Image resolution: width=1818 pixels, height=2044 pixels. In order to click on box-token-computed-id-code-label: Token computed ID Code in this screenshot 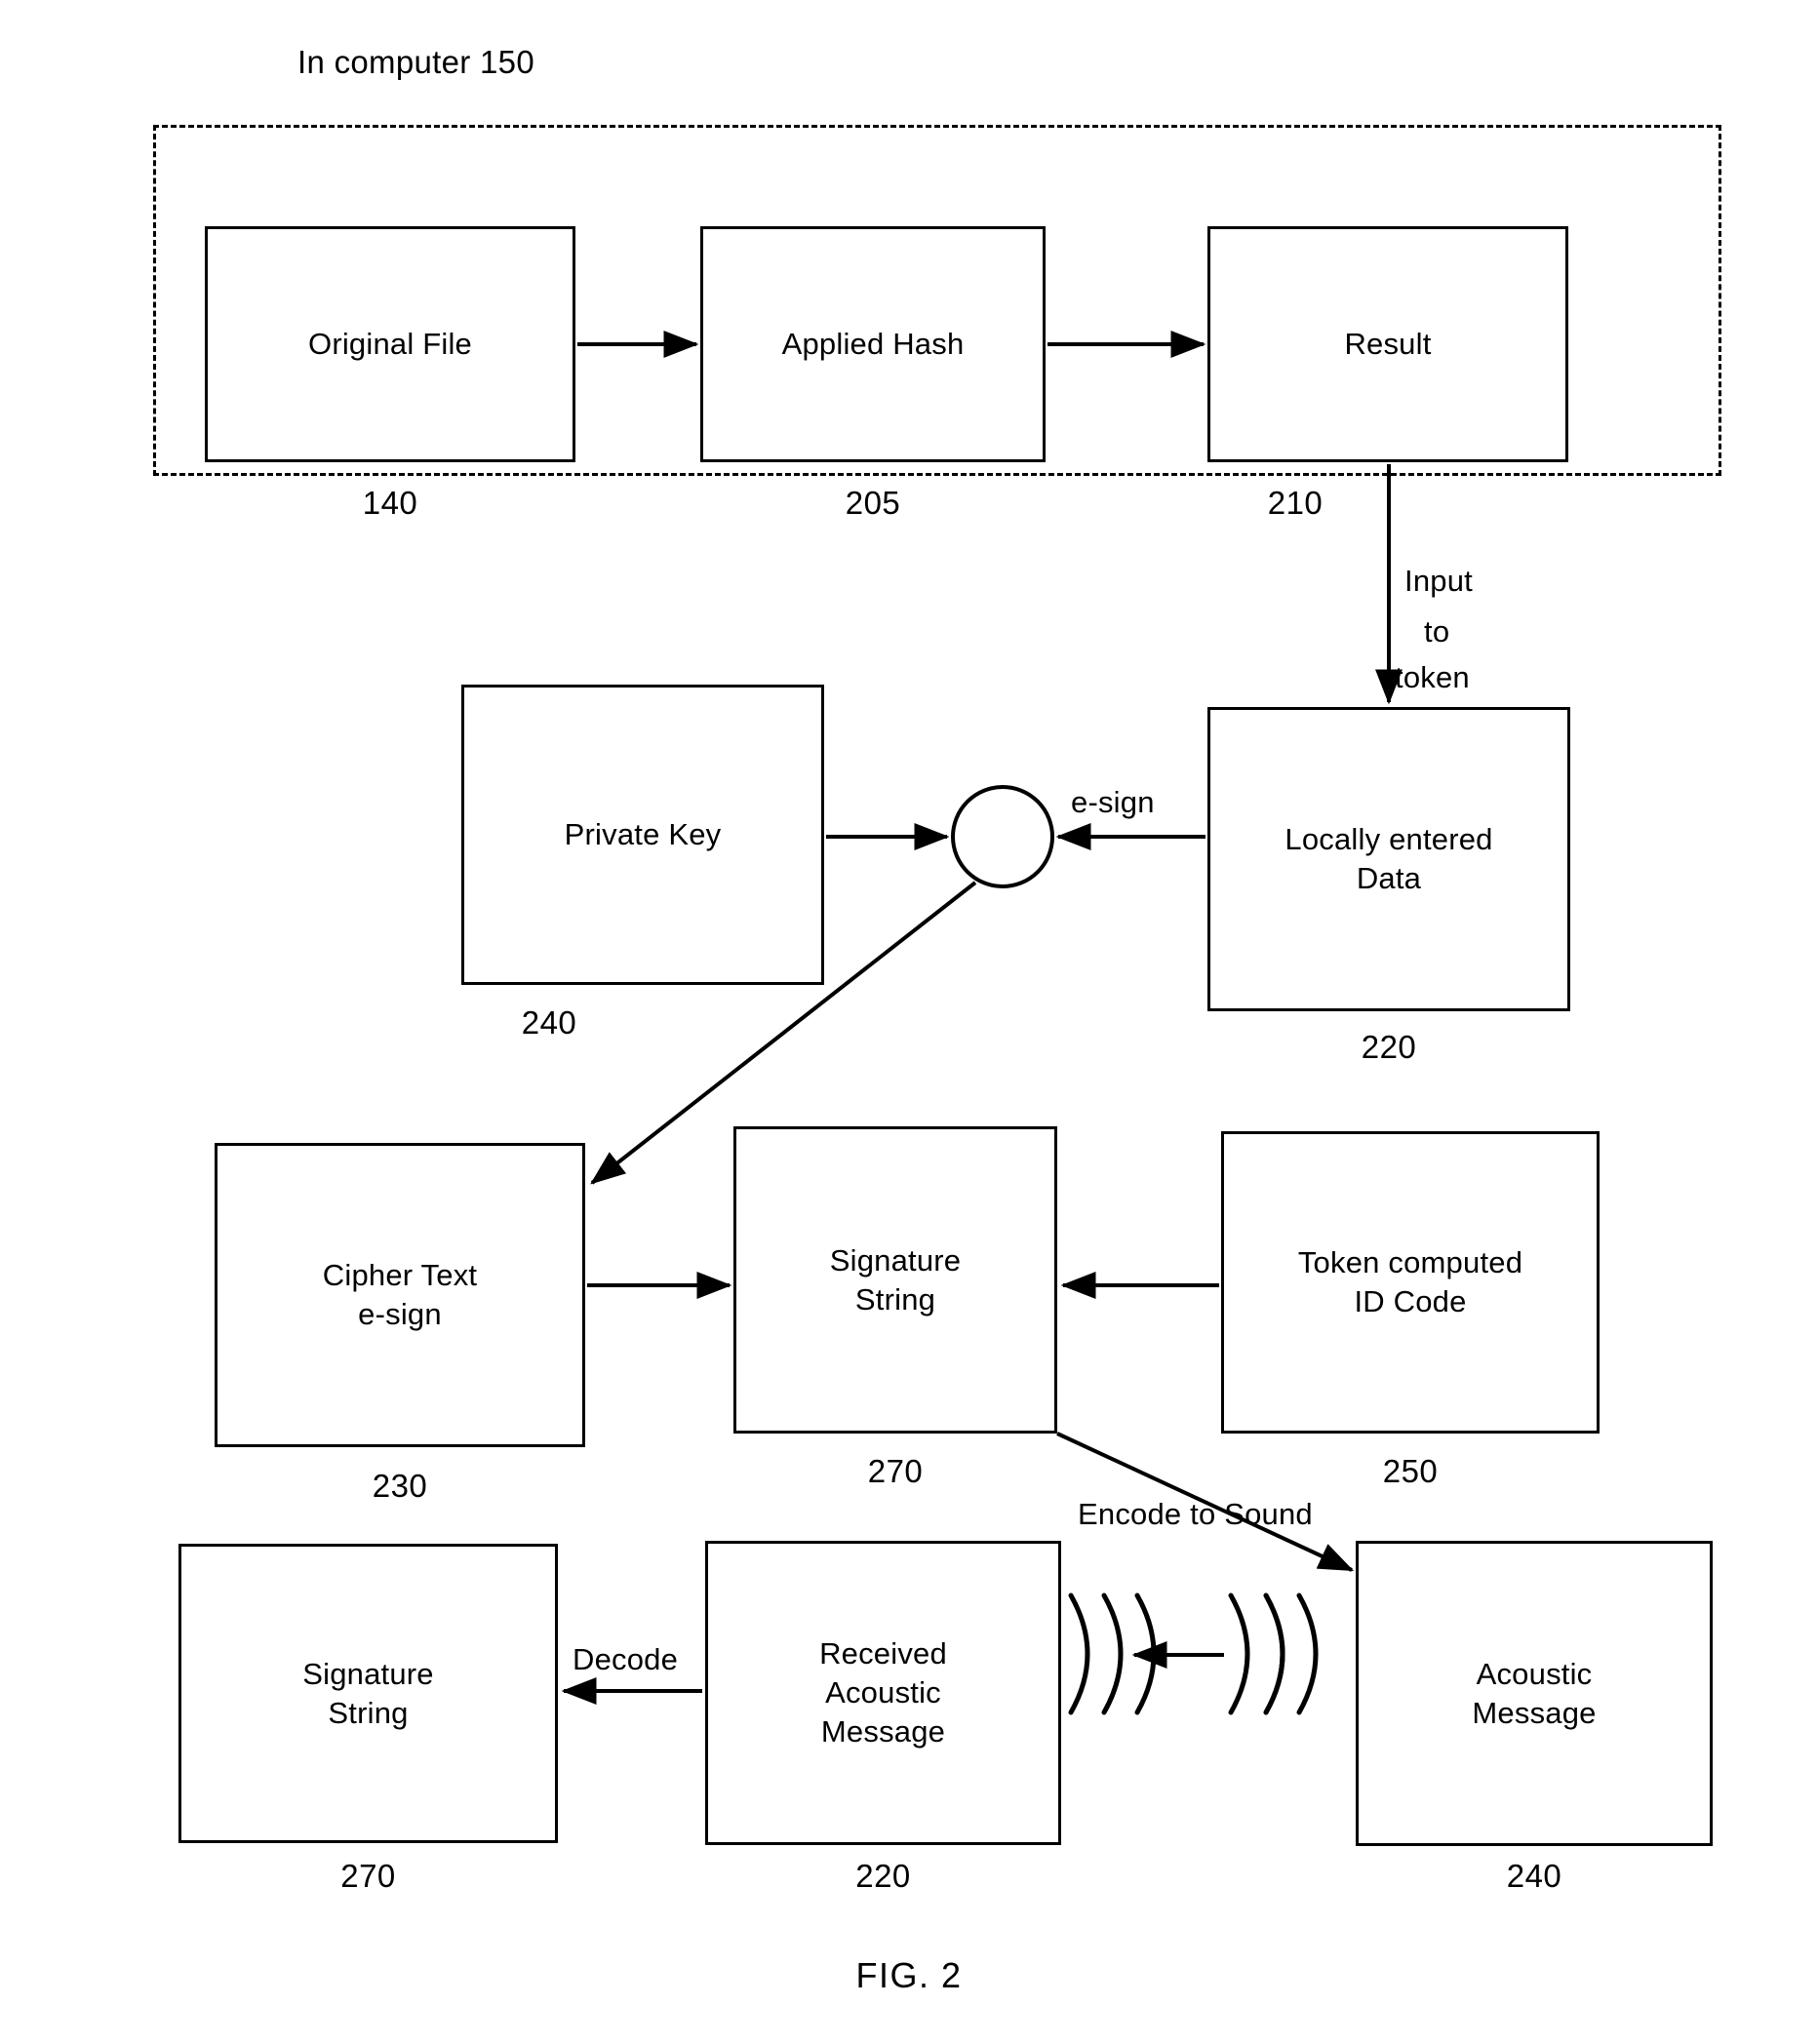, I will do `click(1410, 1281)`.